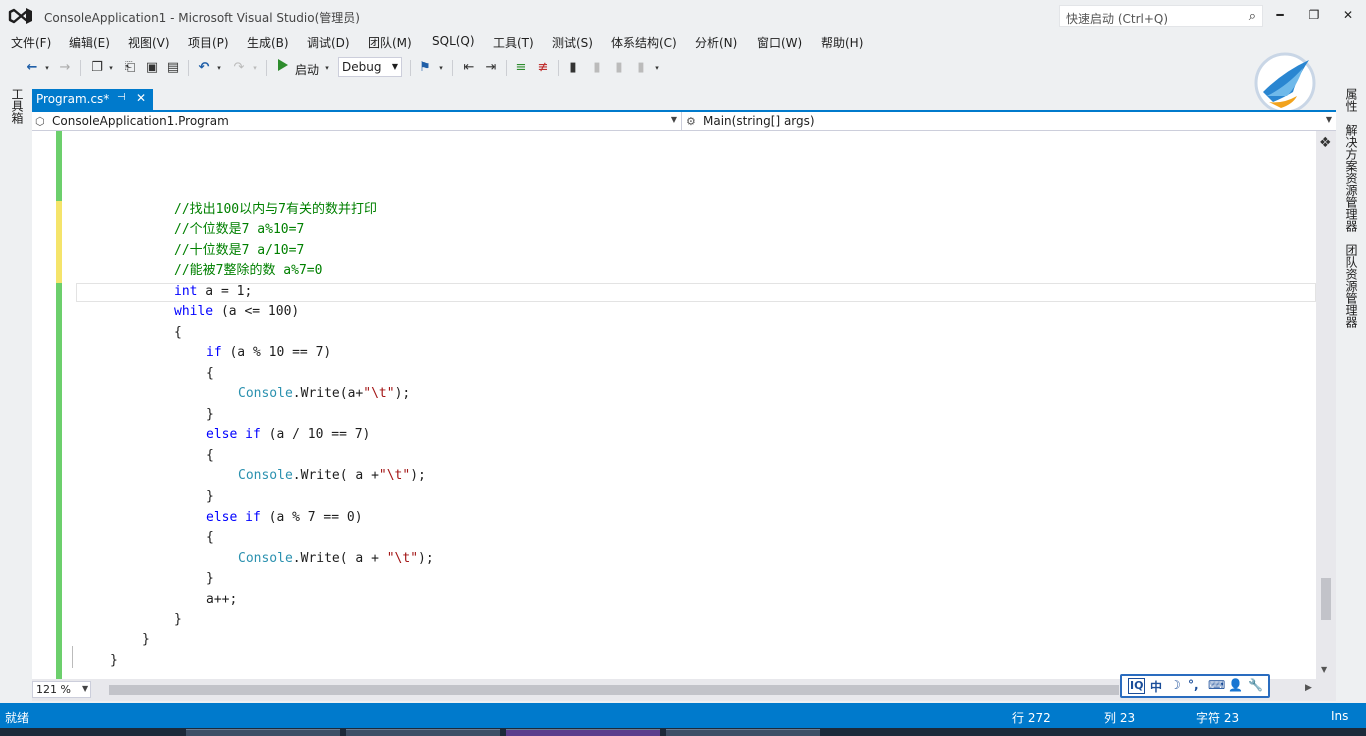  Describe the element at coordinates (641, 68) in the screenshot. I see `clear-bookmarks-icon: ▮` at that location.